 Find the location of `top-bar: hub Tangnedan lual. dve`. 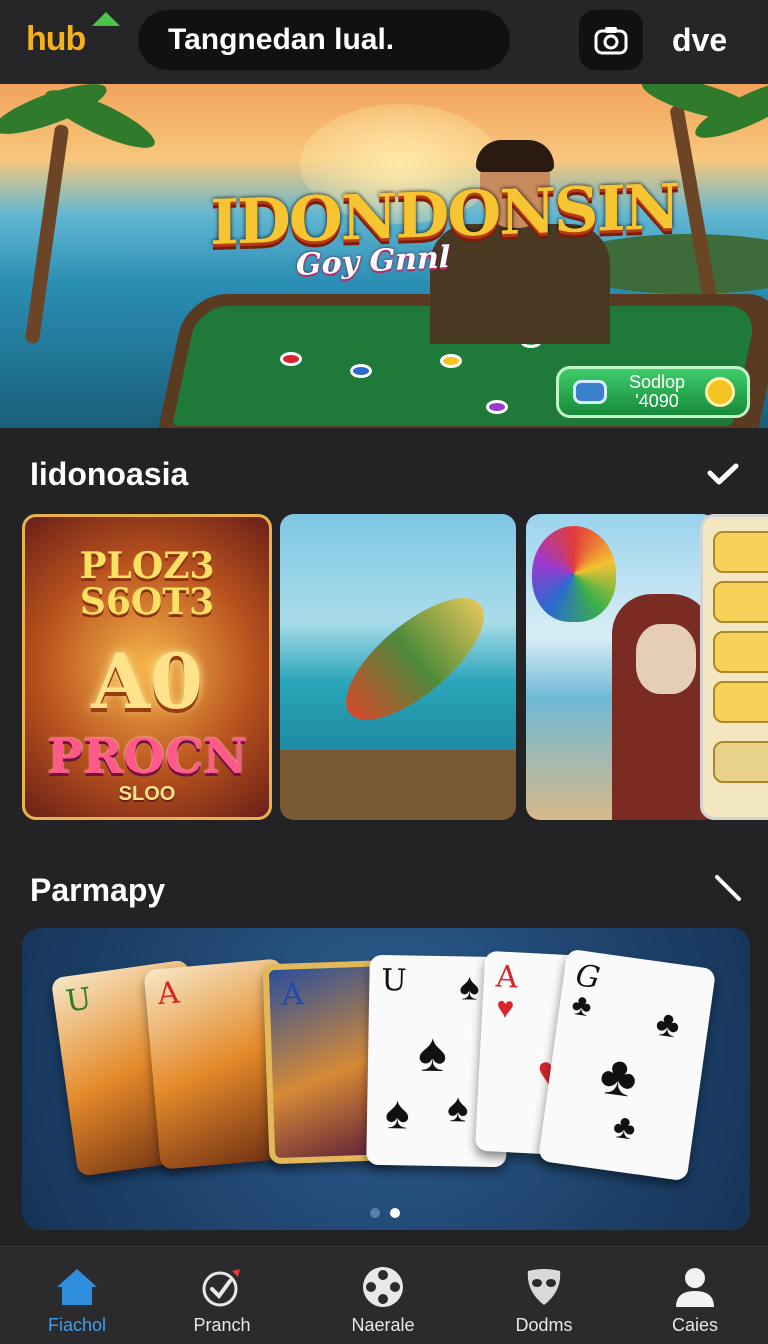

top-bar: hub Tangnedan lual. dve is located at coordinates (384, 42).